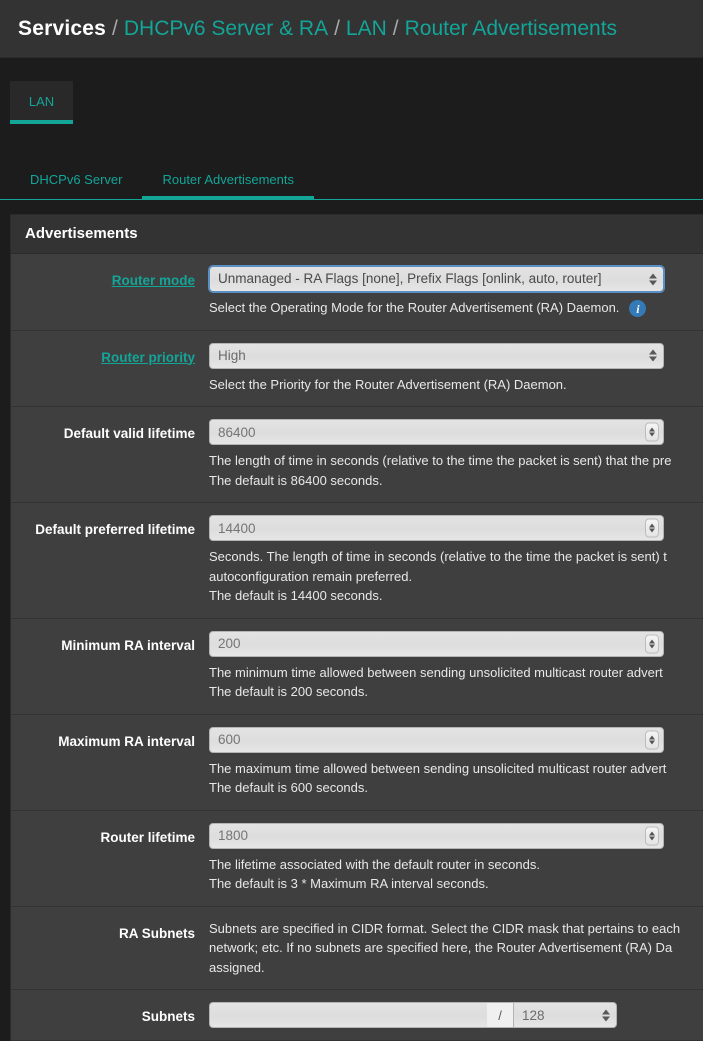 The height and width of the screenshot is (1041, 703). I want to click on subnet-address-input, so click(348, 1015).